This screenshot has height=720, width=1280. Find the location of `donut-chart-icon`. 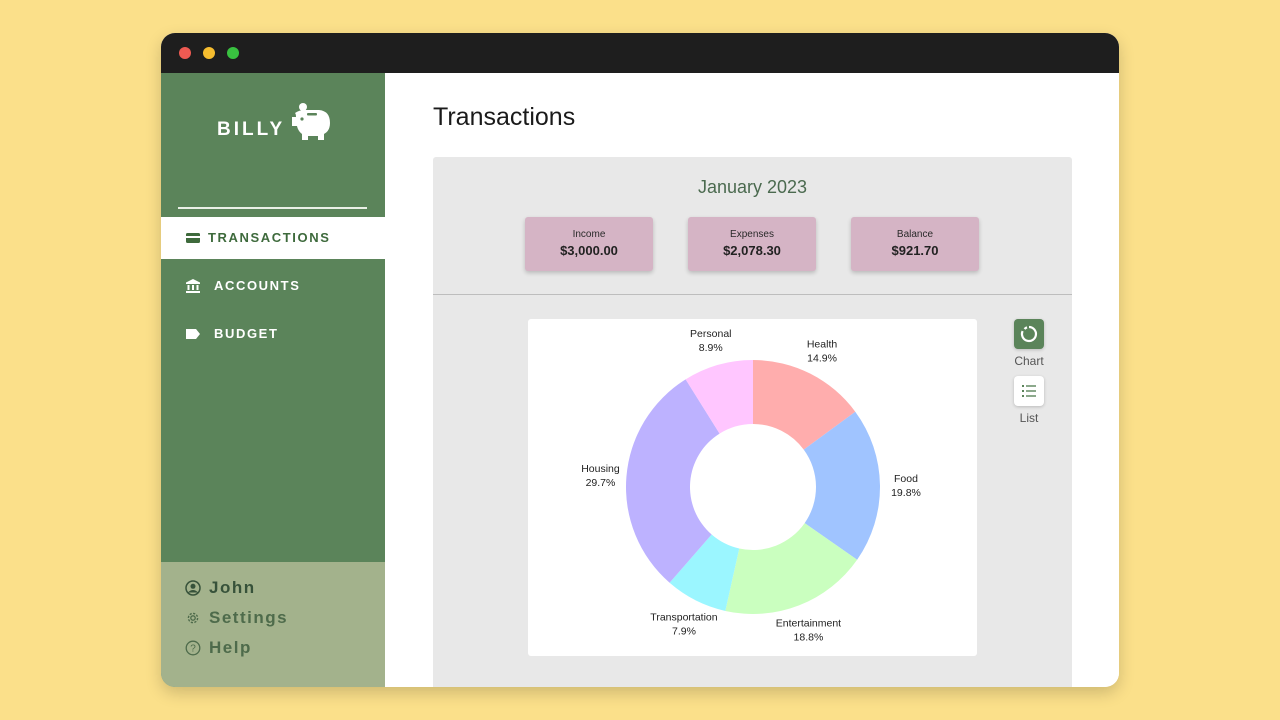

donut-chart-icon is located at coordinates (1029, 334).